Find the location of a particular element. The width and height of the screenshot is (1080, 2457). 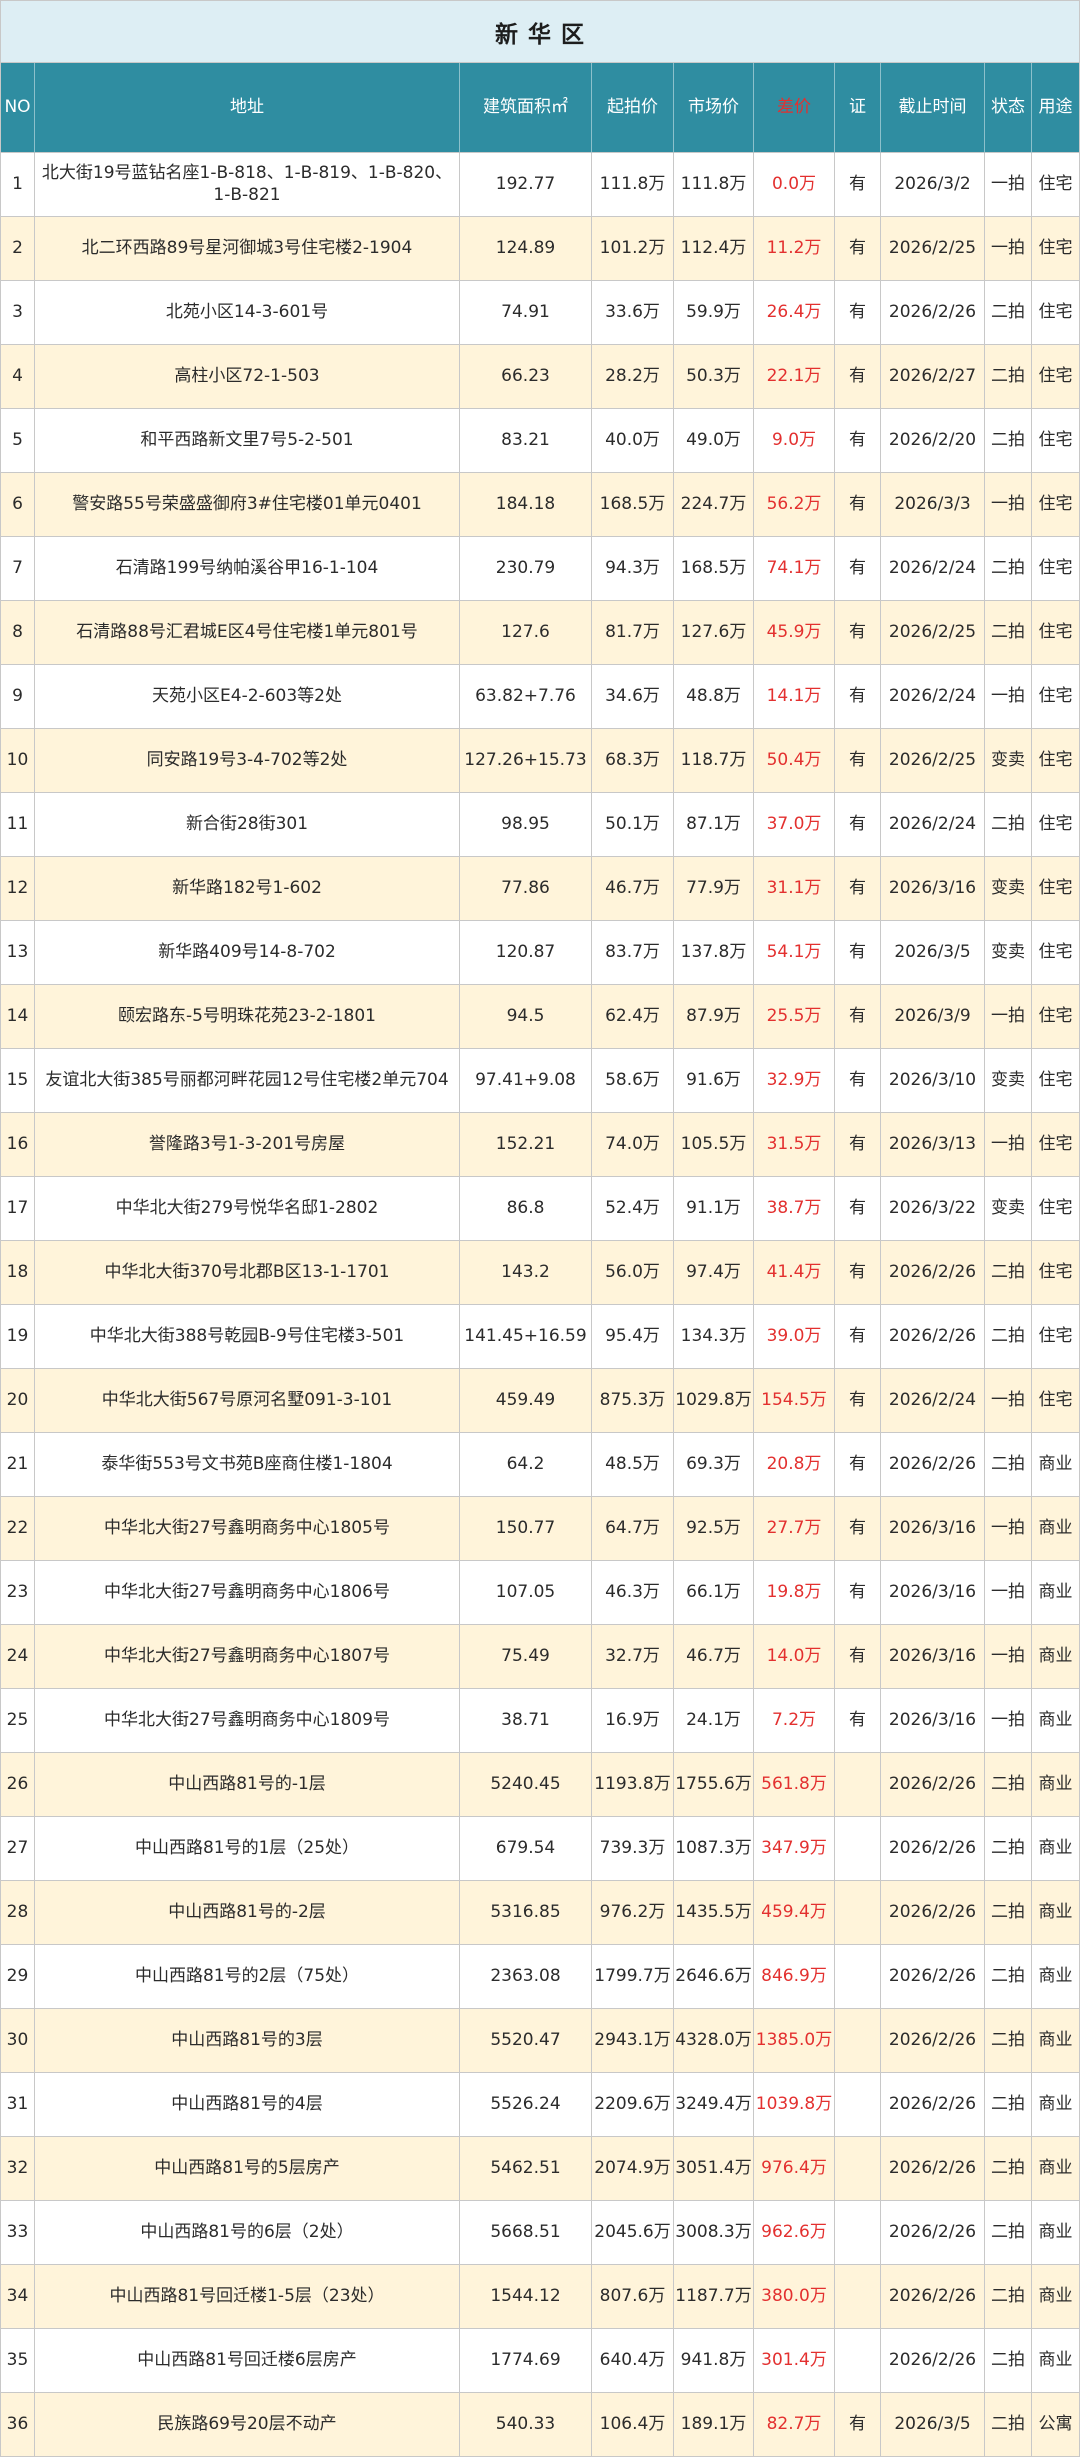

cell-status: 一拍 is located at coordinates (1008, 1657).